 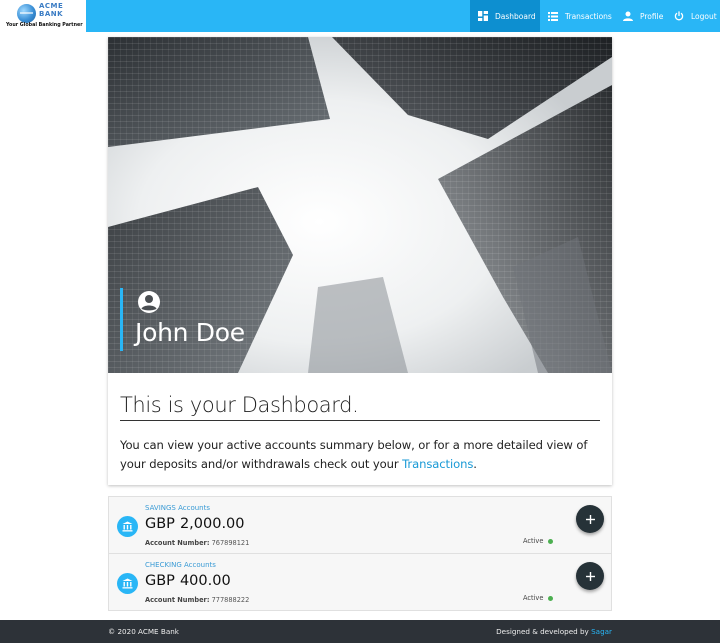 I want to click on power-icon, so click(x=679, y=16).